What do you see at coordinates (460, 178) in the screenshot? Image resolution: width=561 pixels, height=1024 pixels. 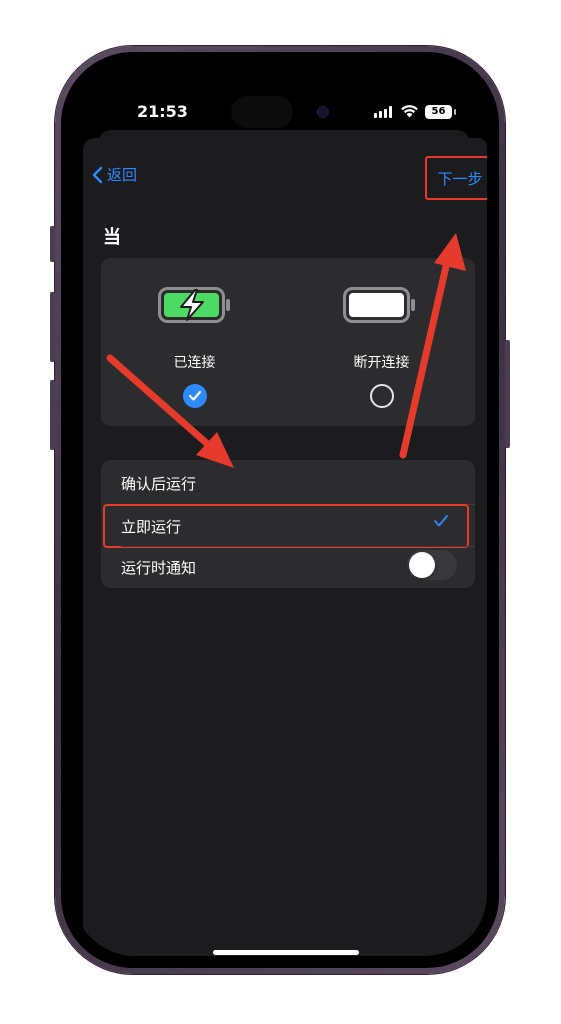 I see `next-label: 下一步` at bounding box center [460, 178].